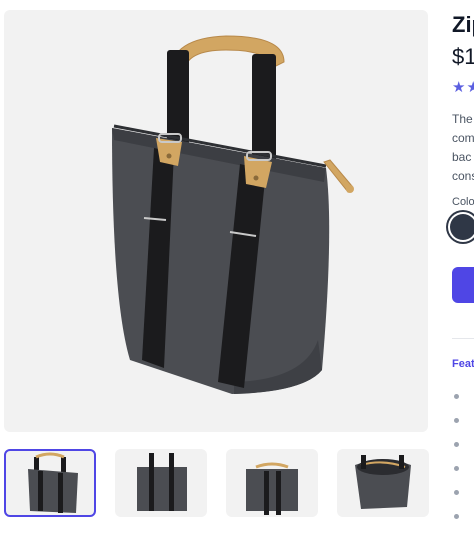  What do you see at coordinates (216, 485) in the screenshot?
I see `thumbnail-strip` at bounding box center [216, 485].